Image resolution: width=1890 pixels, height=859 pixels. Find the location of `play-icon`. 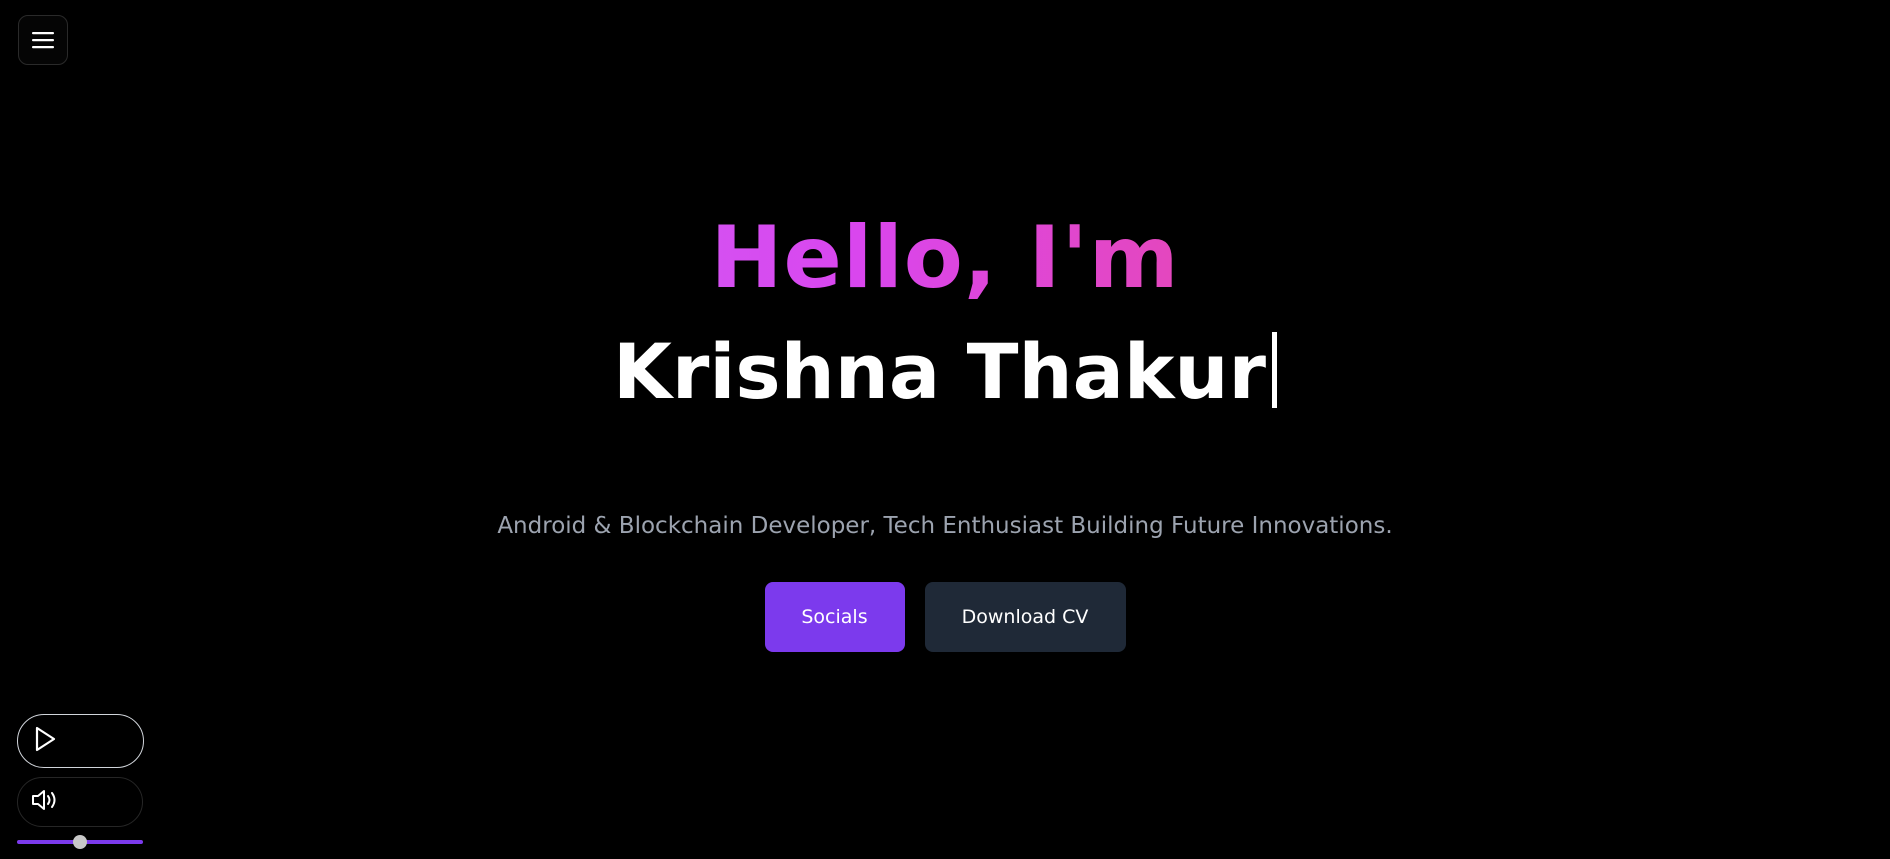

play-icon is located at coordinates (45, 741).